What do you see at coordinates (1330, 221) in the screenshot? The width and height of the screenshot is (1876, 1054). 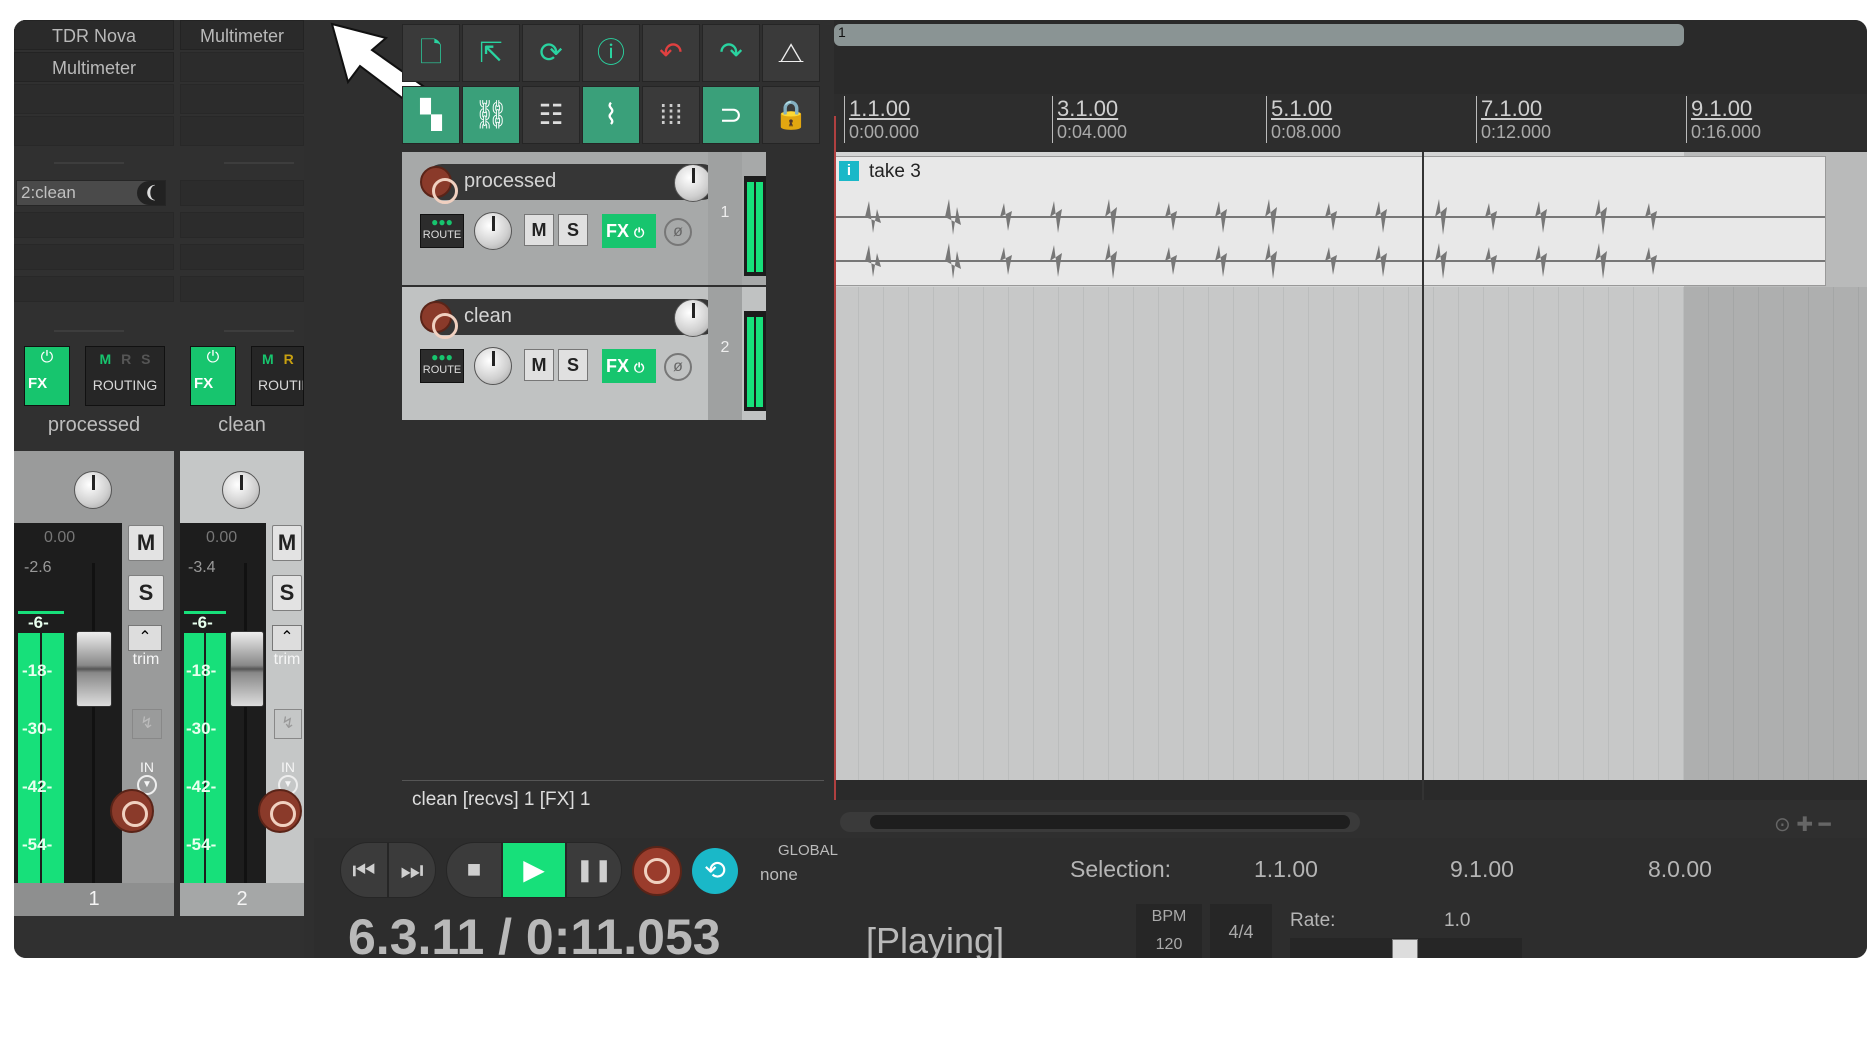 I see `media-item-take-3: i take 3` at bounding box center [1330, 221].